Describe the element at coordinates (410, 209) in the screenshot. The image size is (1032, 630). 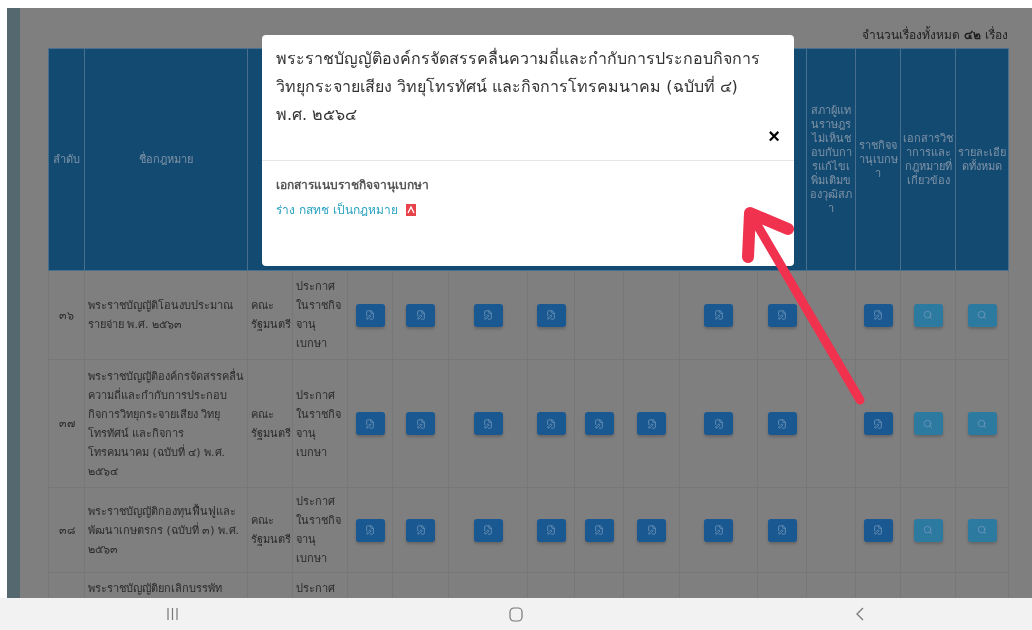
I see `pdf-icon` at that location.